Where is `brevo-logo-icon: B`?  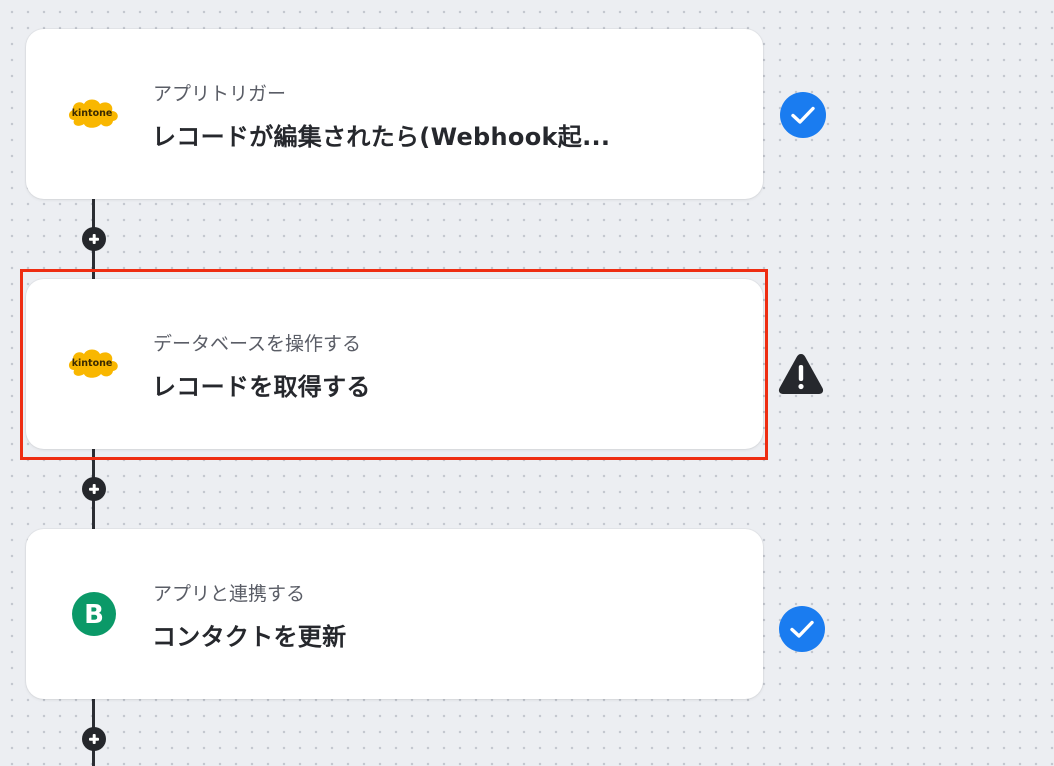
brevo-logo-icon: B is located at coordinates (93, 614).